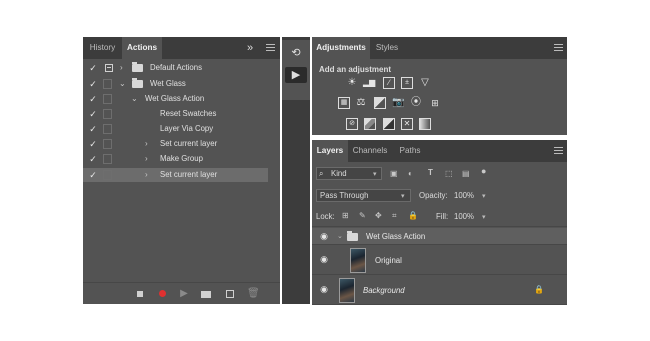 This screenshot has height=341, width=650. I want to click on chevron-down-icon: ▾, so click(375, 174).